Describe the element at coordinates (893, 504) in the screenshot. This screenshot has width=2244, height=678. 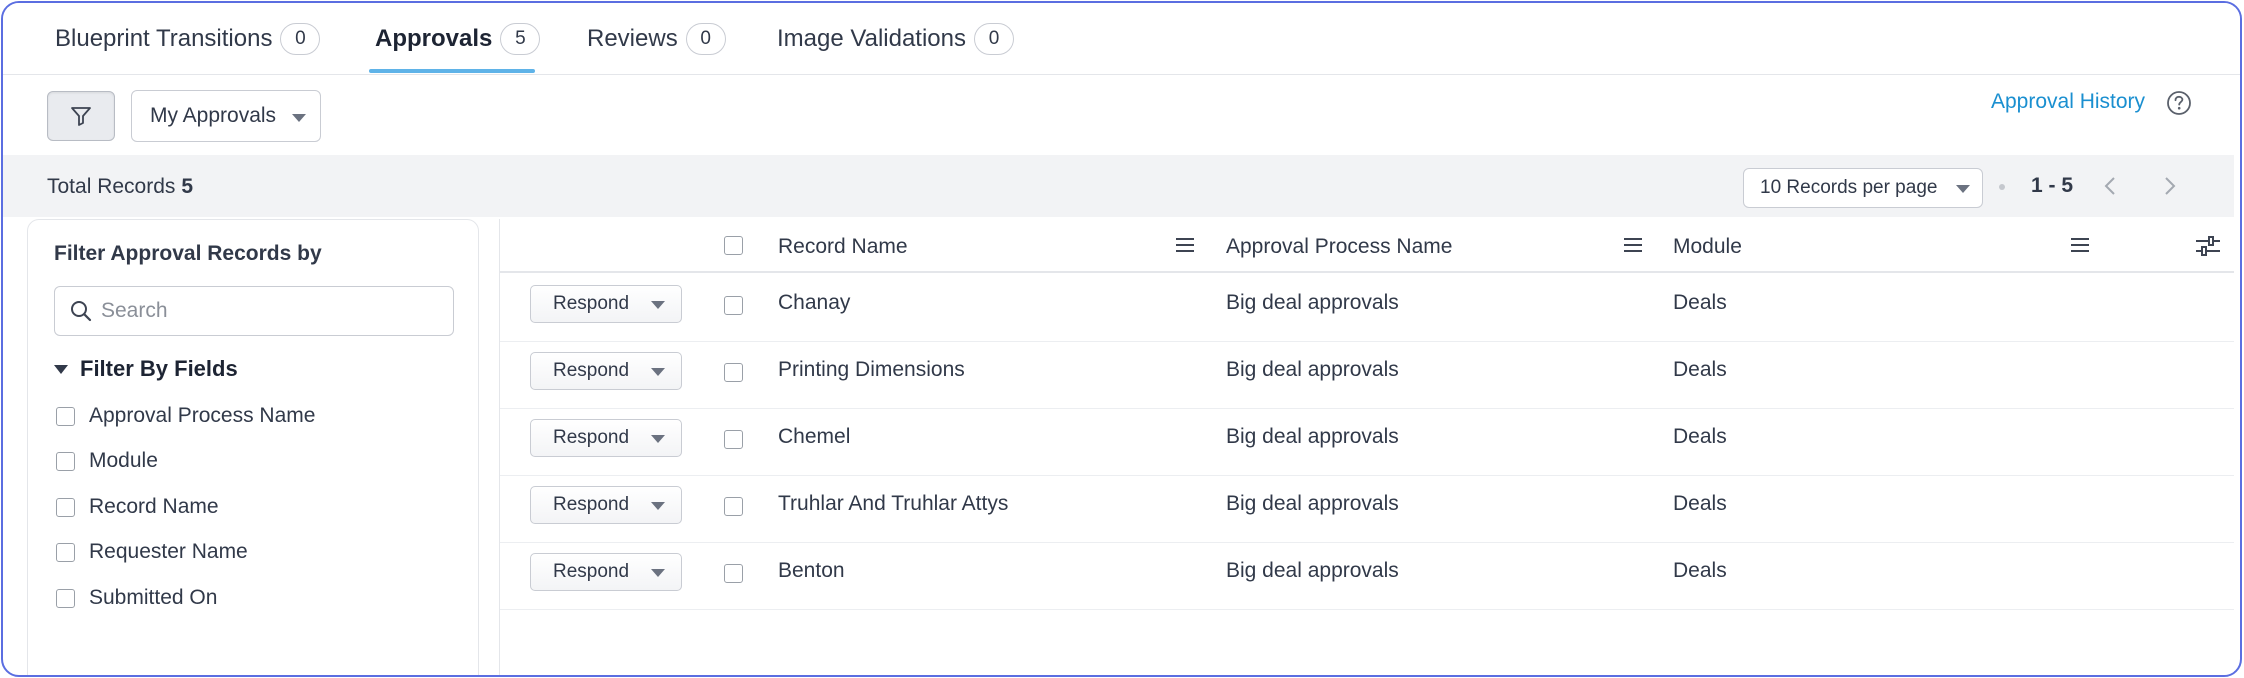
I see `record-name-cell: Truhlar And Truhlar Attys` at that location.